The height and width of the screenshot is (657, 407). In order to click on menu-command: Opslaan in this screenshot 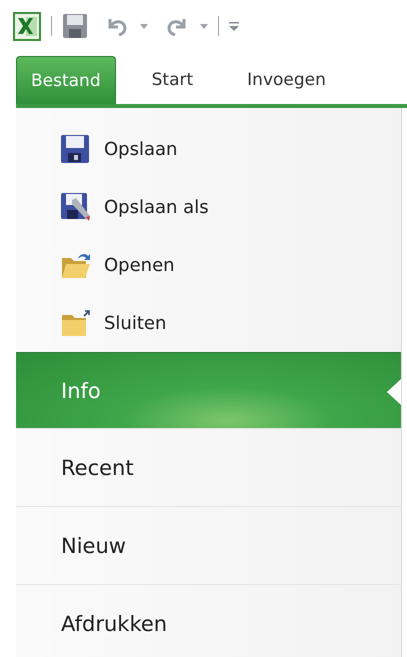, I will do `click(208, 149)`.